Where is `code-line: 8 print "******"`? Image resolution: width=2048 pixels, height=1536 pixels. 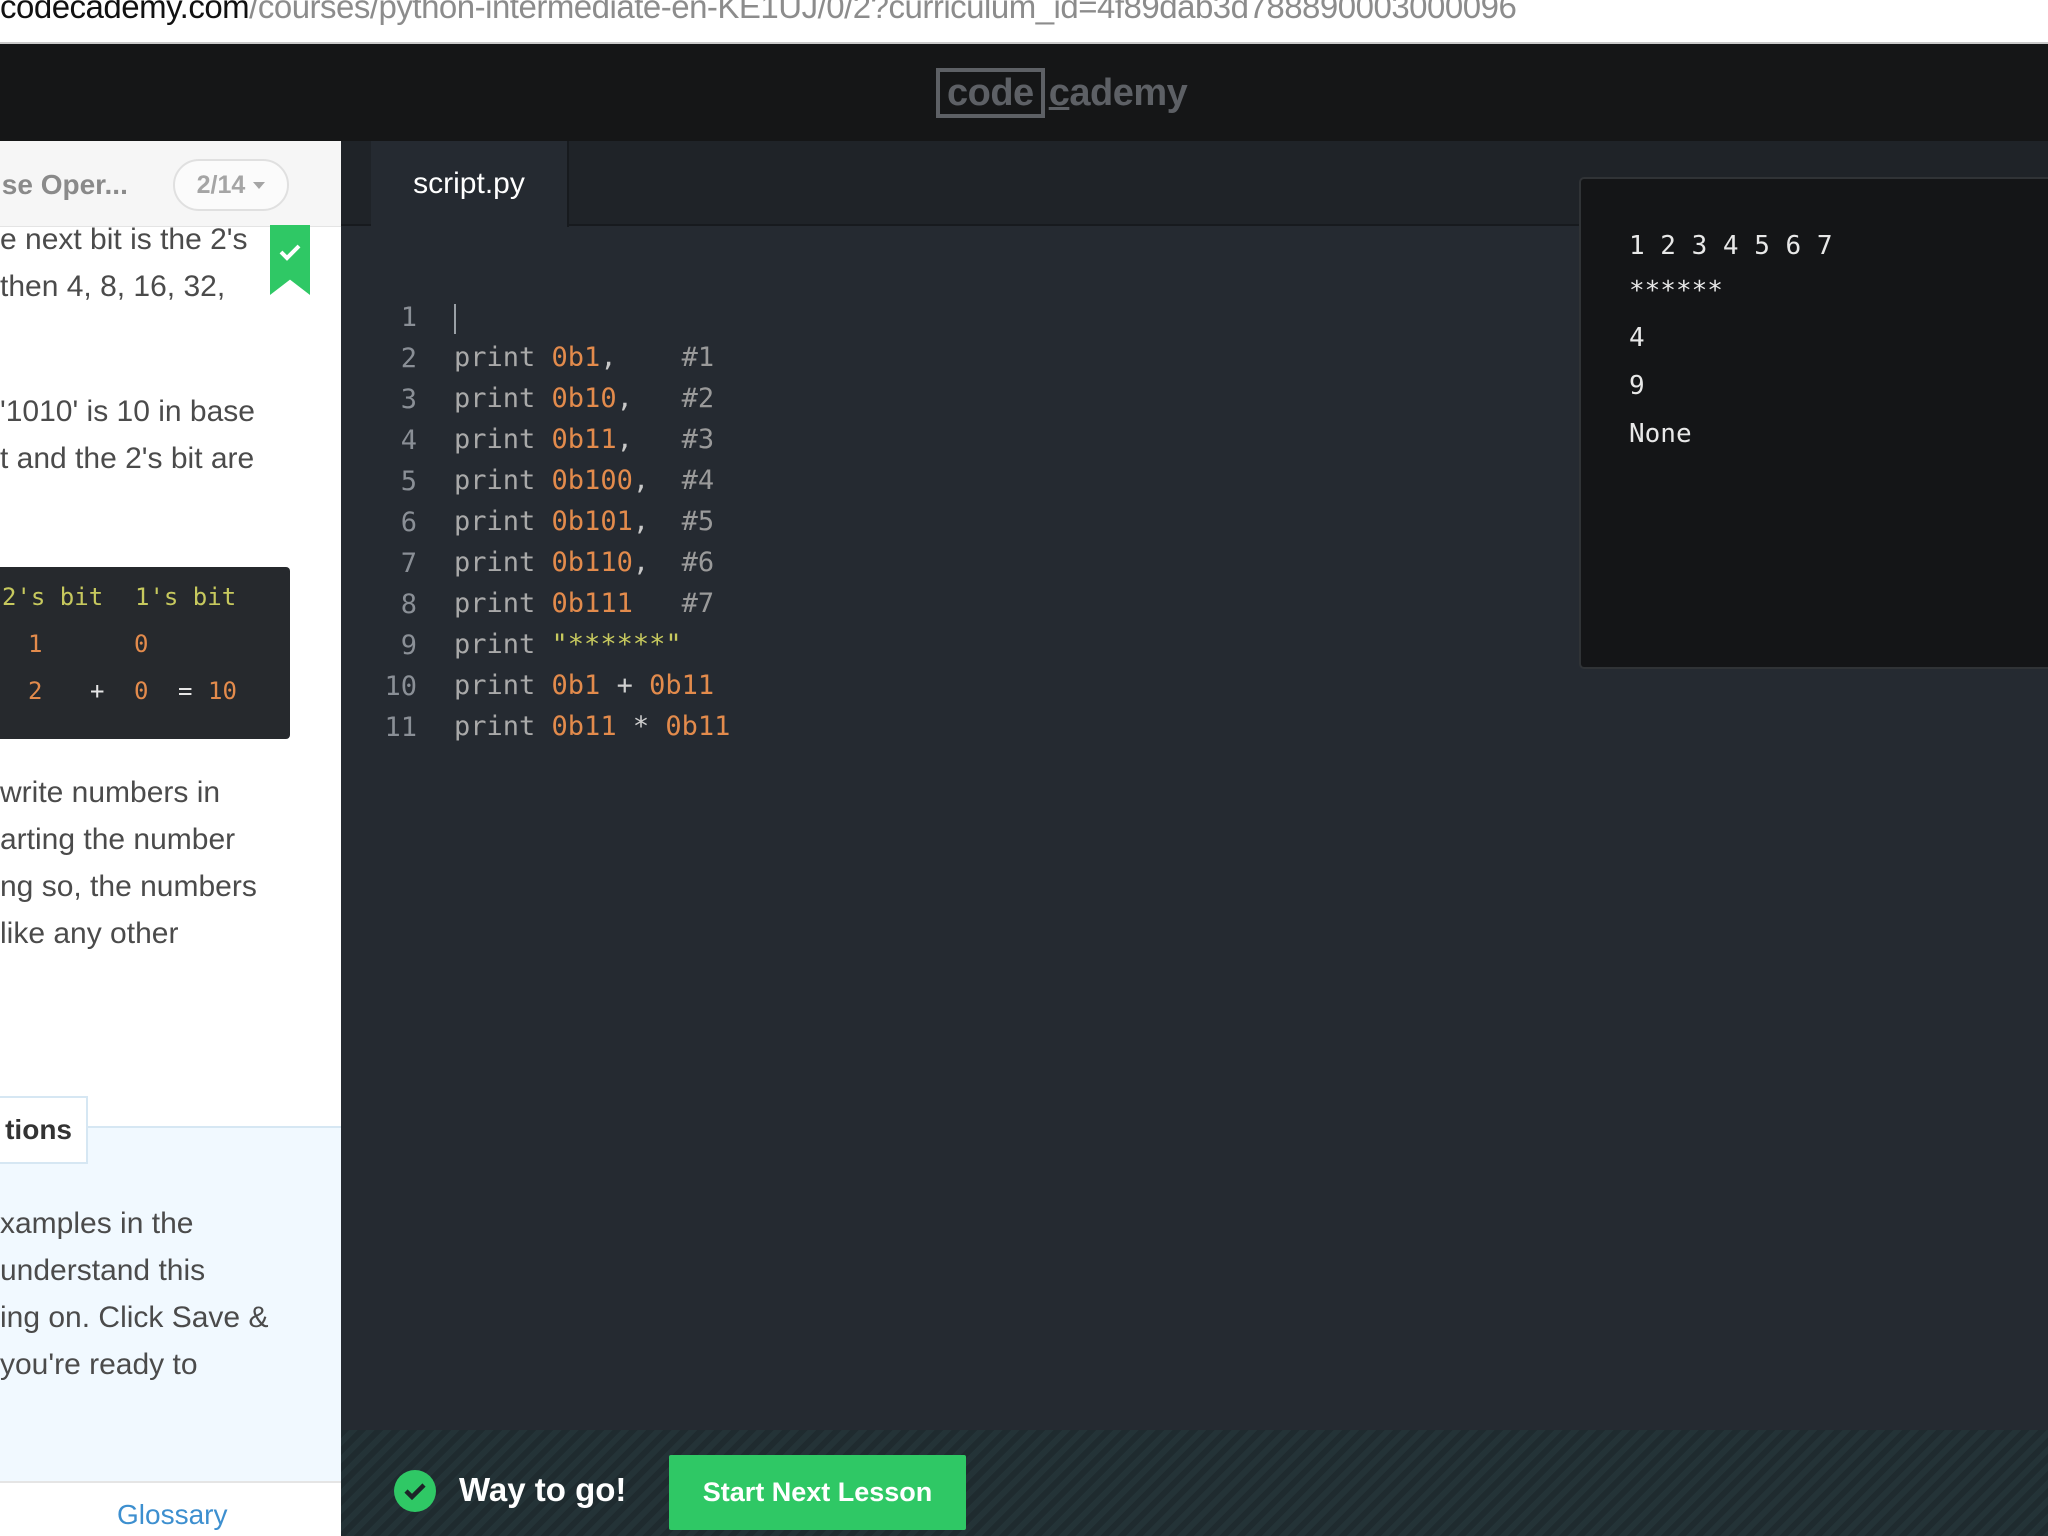 code-line: 8 print "******" is located at coordinates (511, 602).